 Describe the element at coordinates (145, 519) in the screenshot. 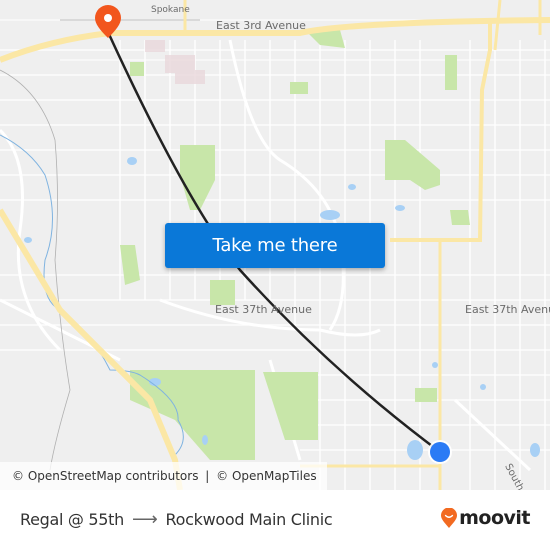

I see `arrow-right-icon: ⟶` at that location.